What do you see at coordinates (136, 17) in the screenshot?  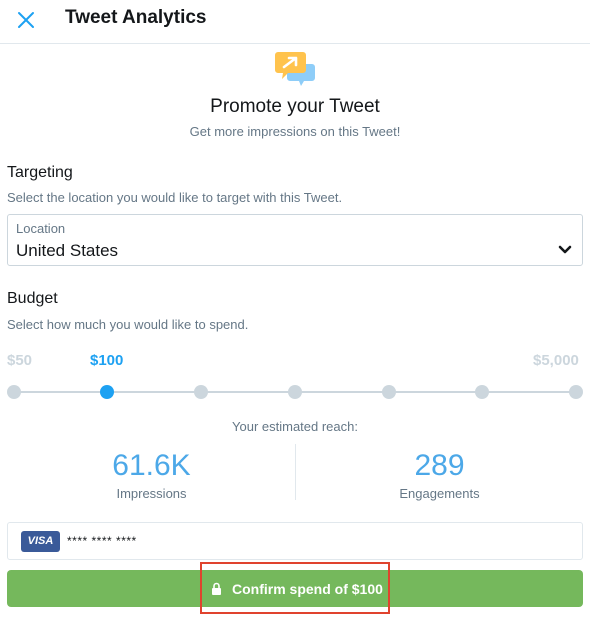 I see `header-title: Tweet Analytics` at bounding box center [136, 17].